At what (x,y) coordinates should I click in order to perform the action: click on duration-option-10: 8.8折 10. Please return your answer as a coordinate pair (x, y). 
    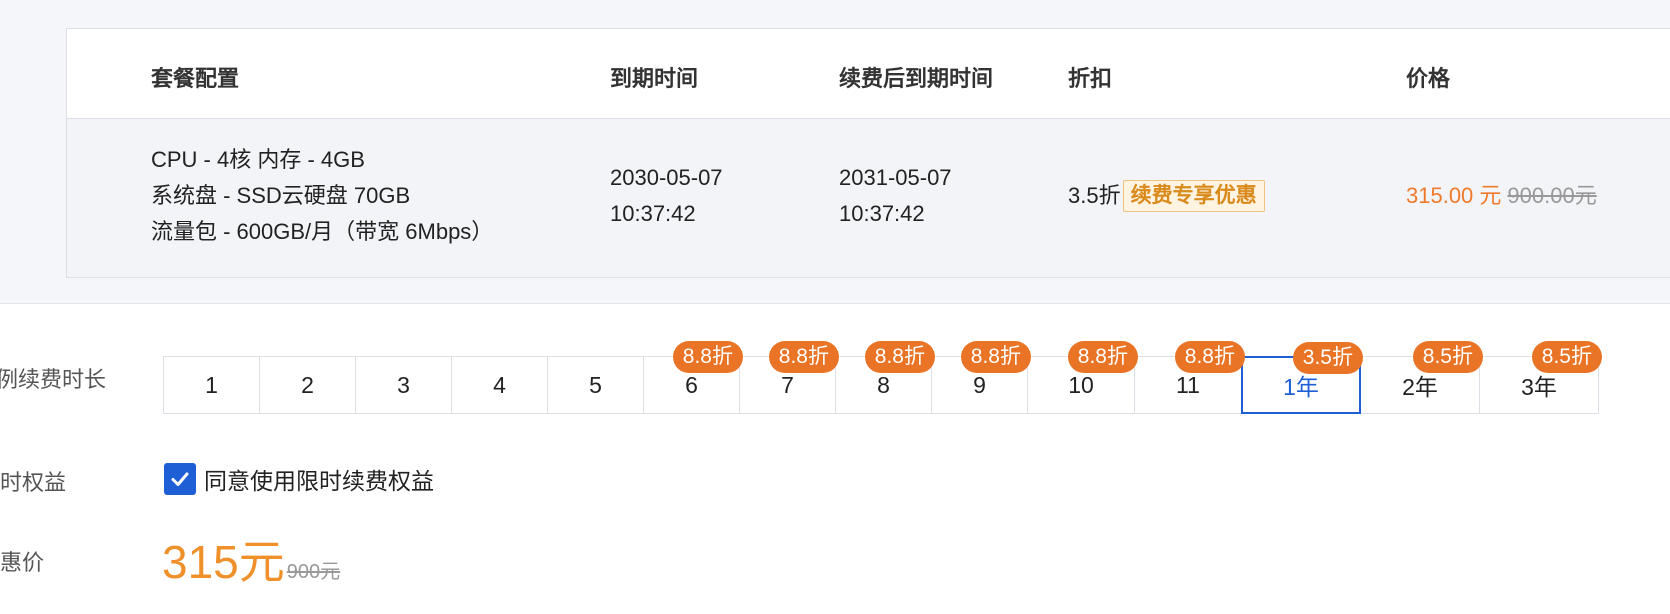
    Looking at the image, I should click on (1082, 377).